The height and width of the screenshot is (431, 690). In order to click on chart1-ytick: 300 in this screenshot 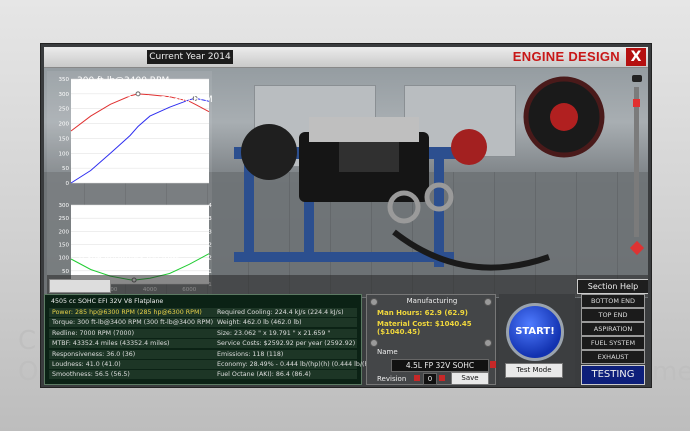, I will do `click(64, 95)`.